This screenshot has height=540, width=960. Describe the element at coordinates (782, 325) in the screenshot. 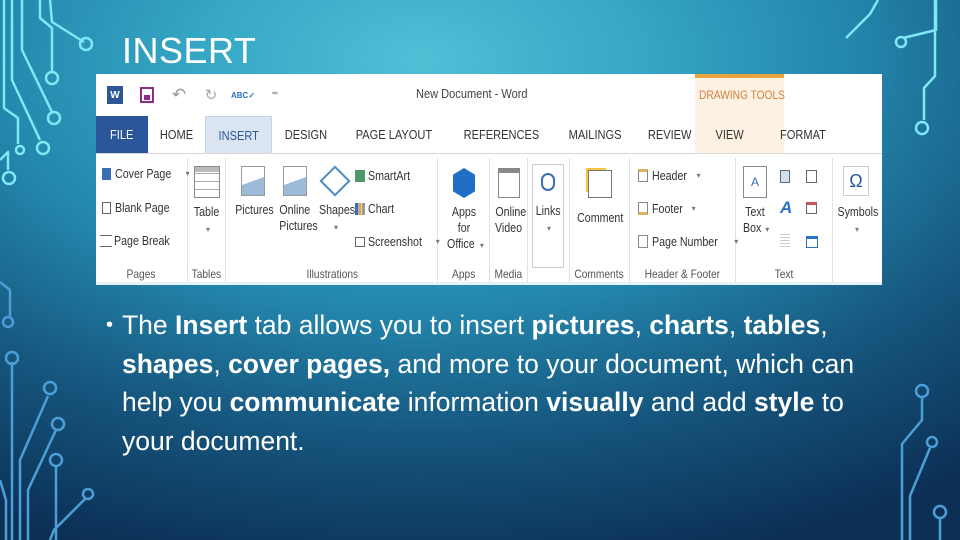

I see `bullet-emphasis: tables` at that location.